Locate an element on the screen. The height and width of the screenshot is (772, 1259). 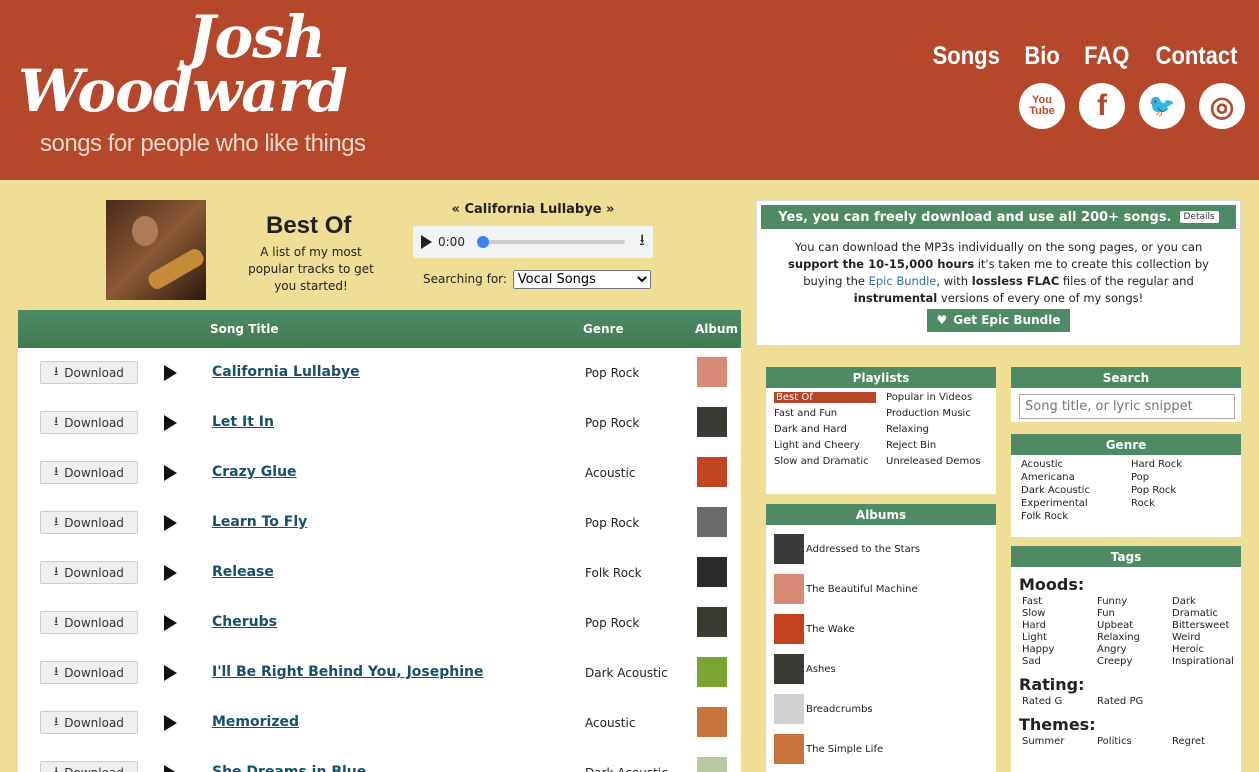
genre-item: Hard Rock is located at coordinates (1181, 464).